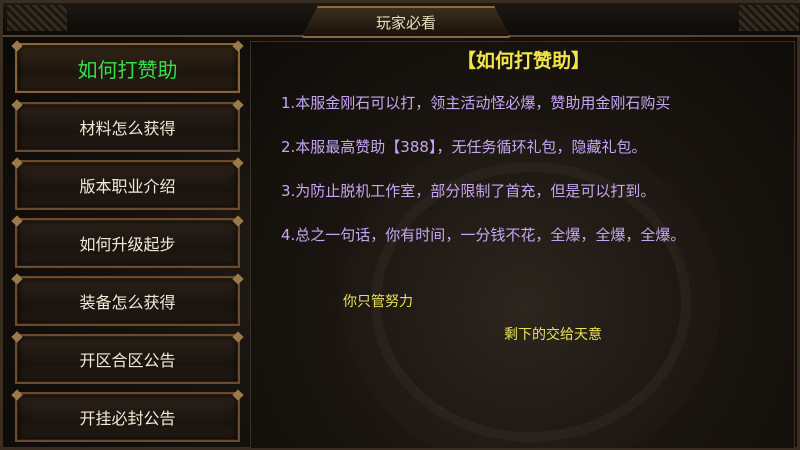 The image size is (800, 450). Describe the element at coordinates (468, 191) in the screenshot. I see `rule-line-3: 3.为防止脱机工作室，部分限制了首充，但是可以打到。` at that location.